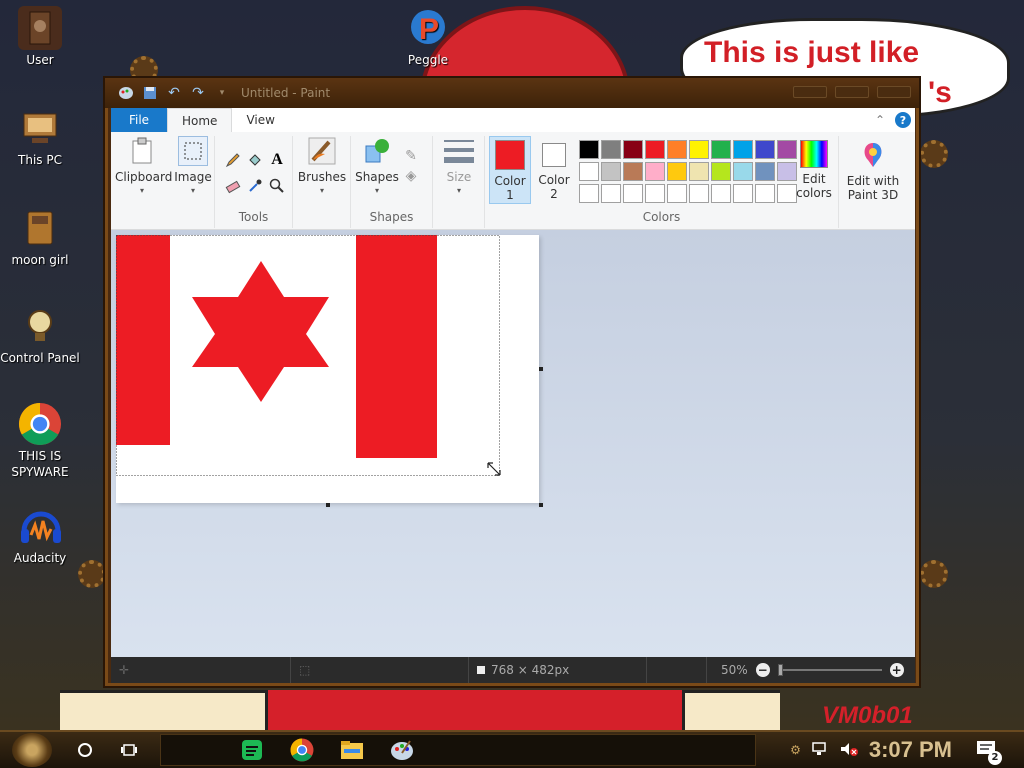 This screenshot has width=1024, height=768. What do you see at coordinates (322, 167) in the screenshot?
I see `brushes-button: Brushes ▾` at bounding box center [322, 167].